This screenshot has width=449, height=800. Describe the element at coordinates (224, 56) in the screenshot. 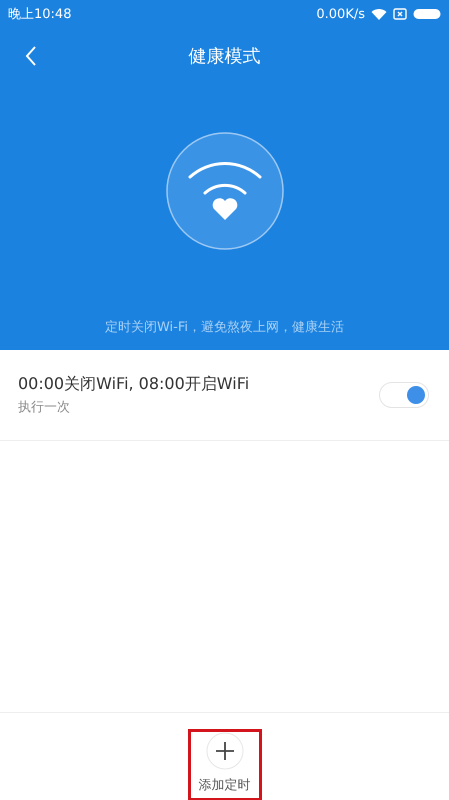

I see `page-title: 健康模式` at that location.